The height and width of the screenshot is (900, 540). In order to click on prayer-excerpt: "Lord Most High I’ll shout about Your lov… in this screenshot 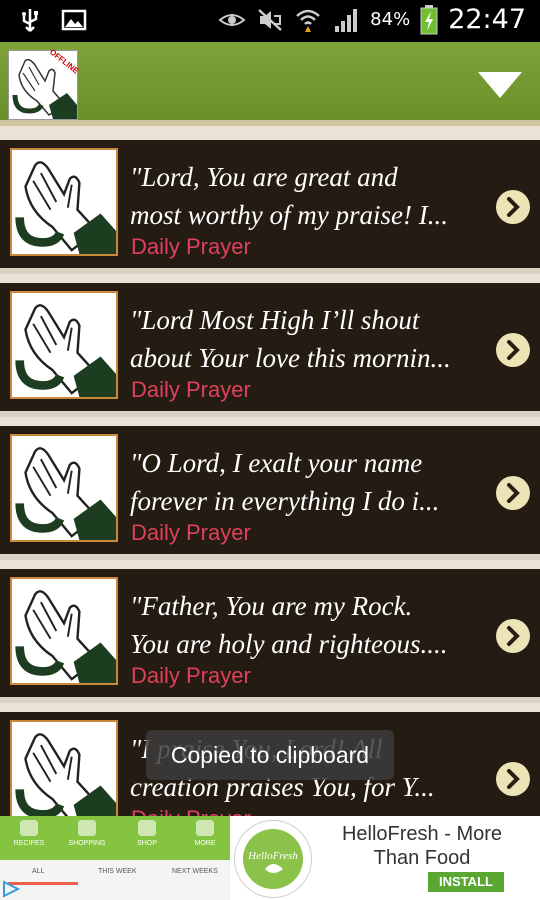, I will do `click(309, 339)`.